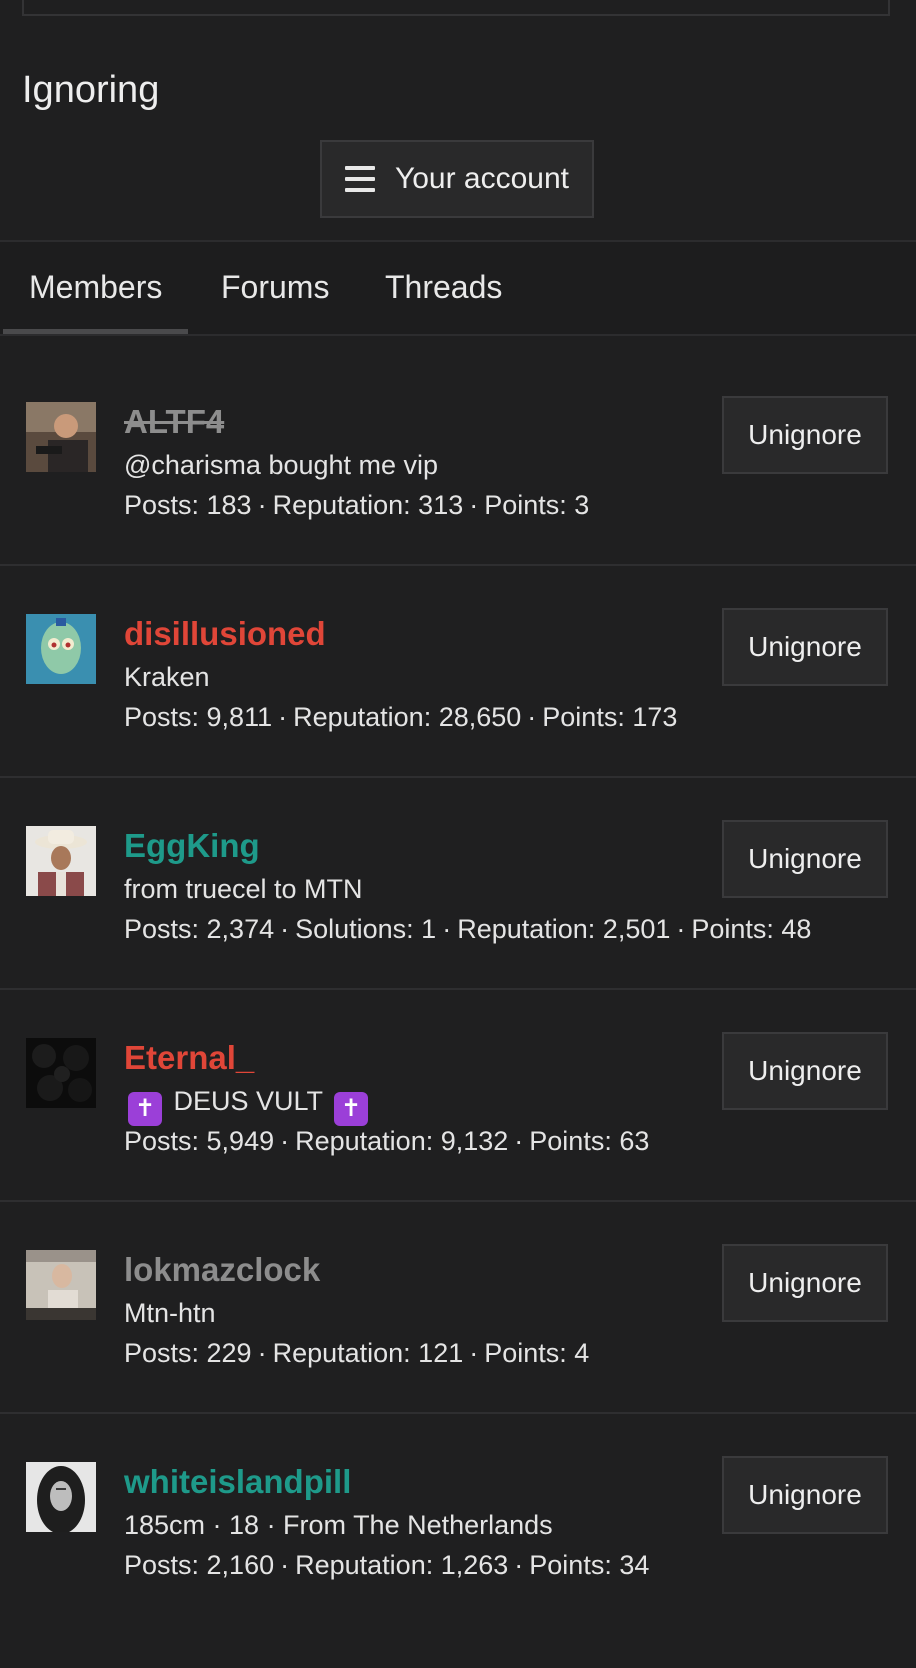  Describe the element at coordinates (537, 1353) in the screenshot. I see `member-stat: Points: 4` at that location.